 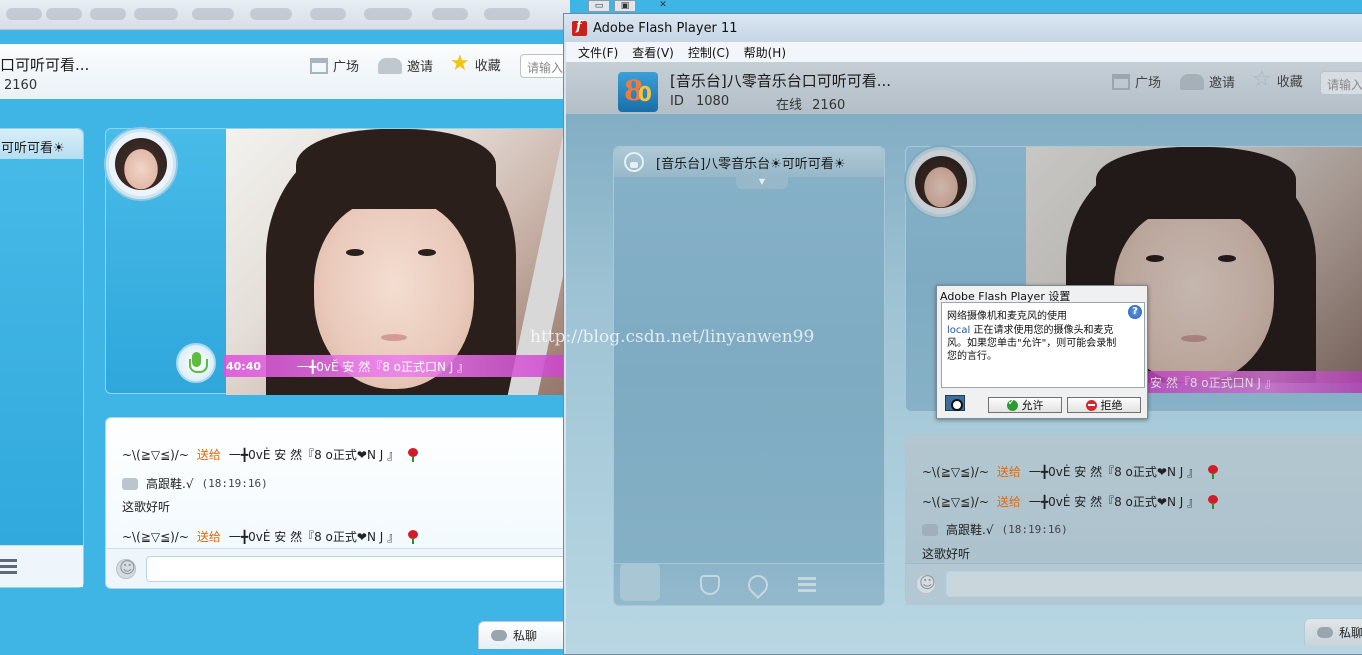 What do you see at coordinates (810, 103) in the screenshot?
I see `online-count: 在线 2160` at bounding box center [810, 103].